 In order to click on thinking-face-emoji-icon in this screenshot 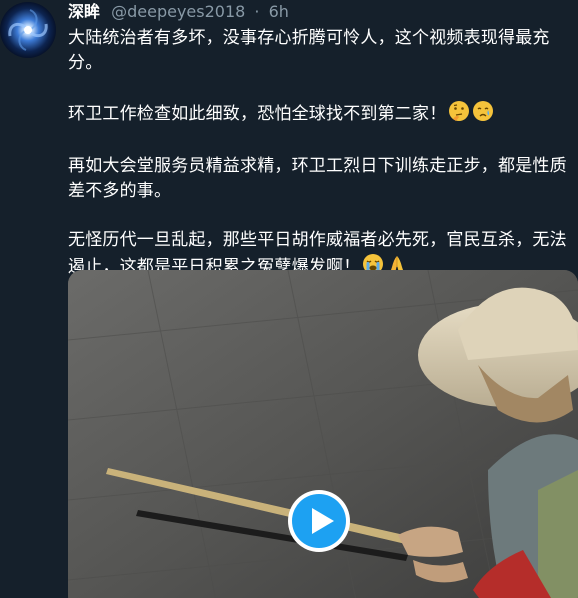, I will do `click(459, 115)`.